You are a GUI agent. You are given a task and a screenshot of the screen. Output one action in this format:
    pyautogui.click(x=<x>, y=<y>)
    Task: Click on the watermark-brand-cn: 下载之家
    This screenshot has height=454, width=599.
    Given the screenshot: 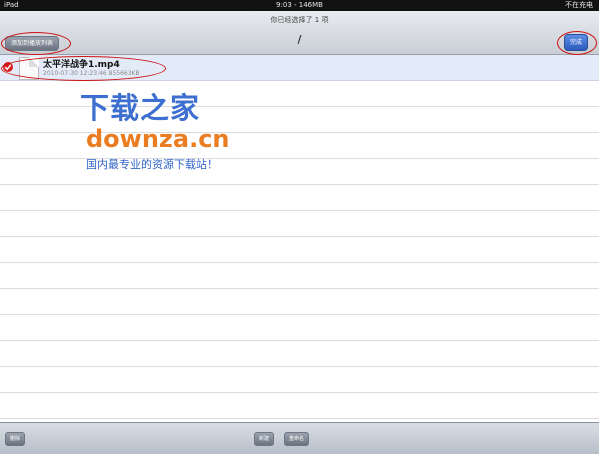 What is the action you would take?
    pyautogui.click(x=140, y=108)
    